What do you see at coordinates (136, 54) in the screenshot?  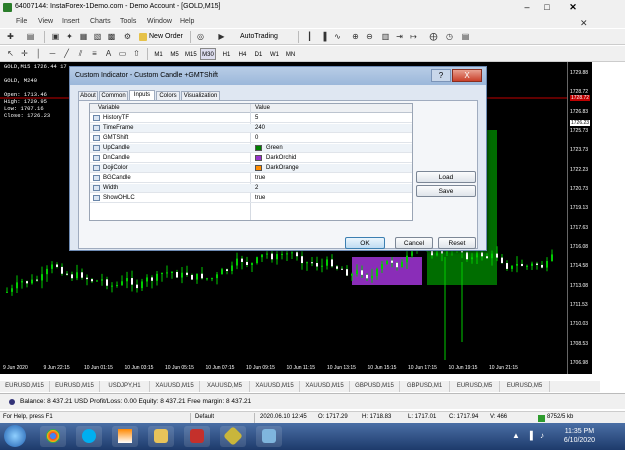 I see `arrows-icon: ⇧` at bounding box center [136, 54].